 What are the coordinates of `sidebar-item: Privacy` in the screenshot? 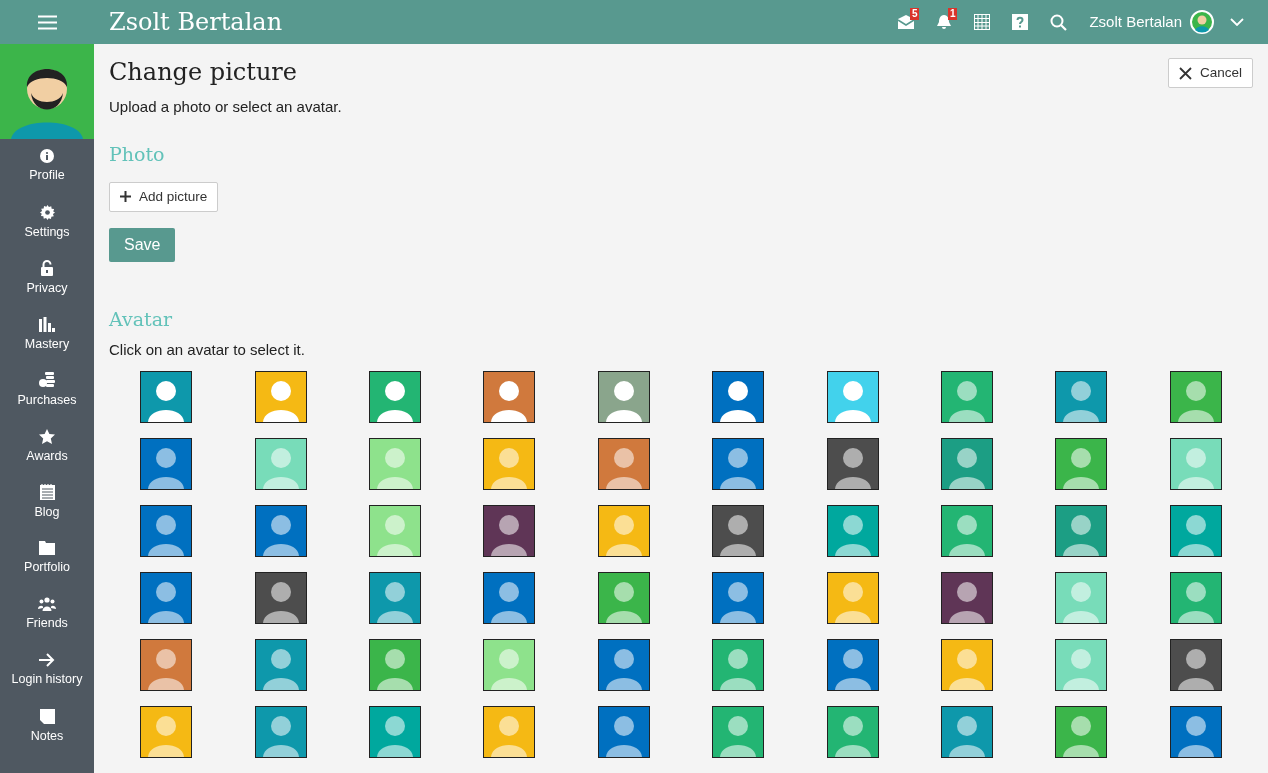 It's located at (47, 279).